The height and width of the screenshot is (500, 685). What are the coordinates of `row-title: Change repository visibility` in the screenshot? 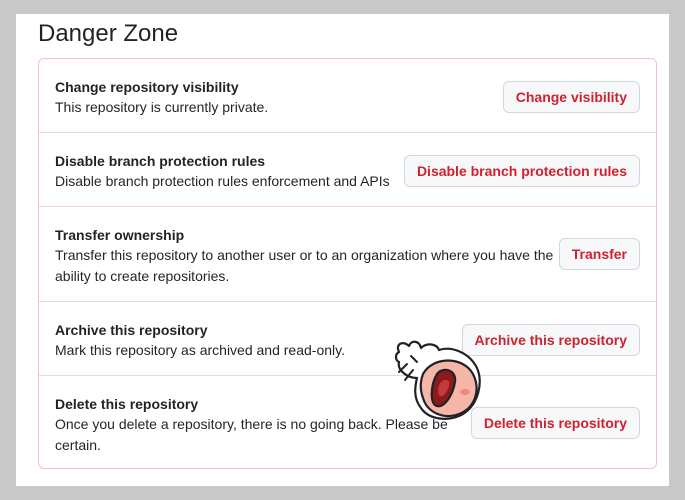 It's located at (147, 87).